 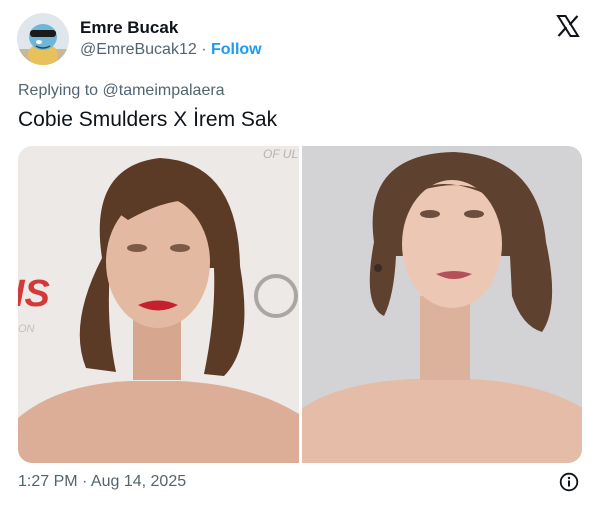 I want to click on svg-text: ON, so click(x=26, y=329).